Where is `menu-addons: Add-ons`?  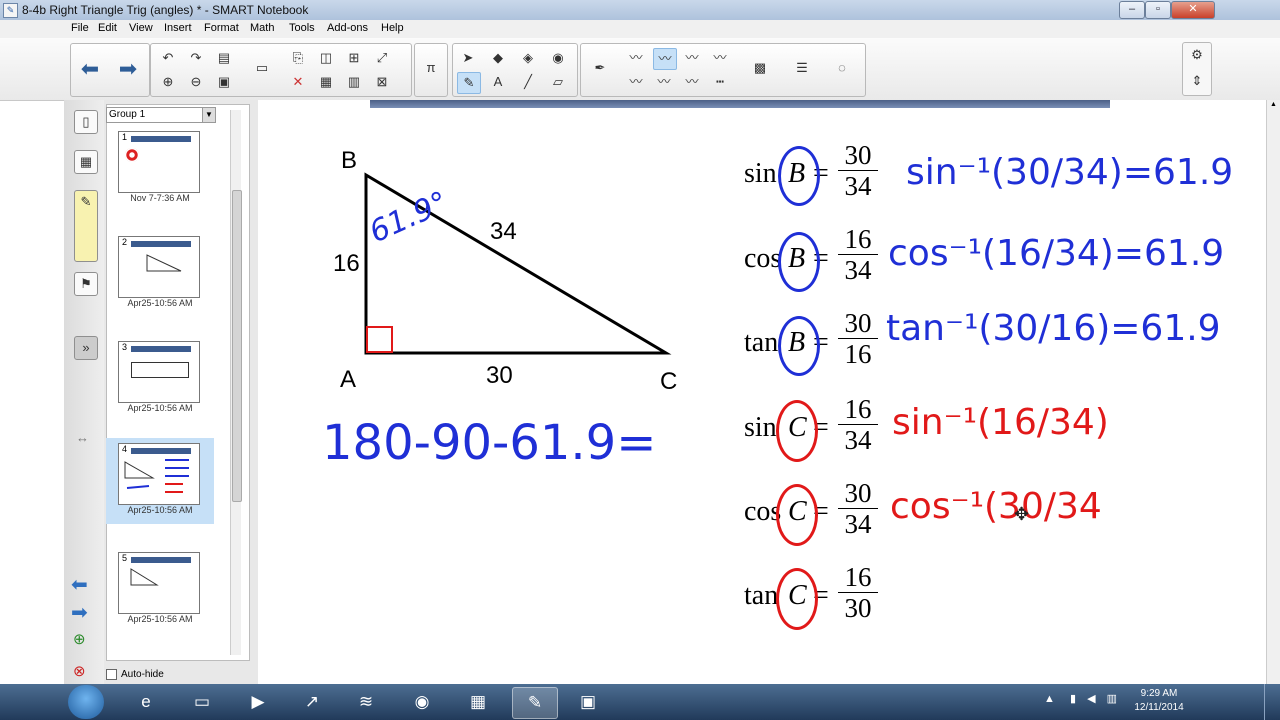
menu-addons: Add-ons is located at coordinates (347, 28).